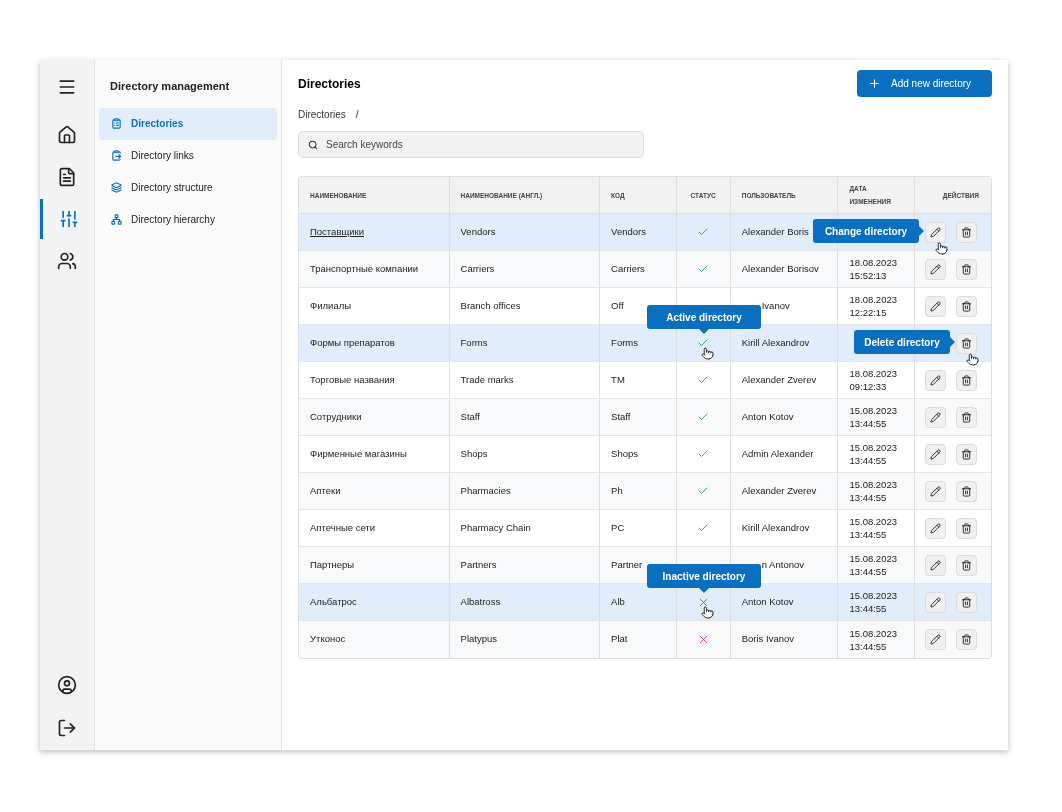  I want to click on logout-icon, so click(67, 728).